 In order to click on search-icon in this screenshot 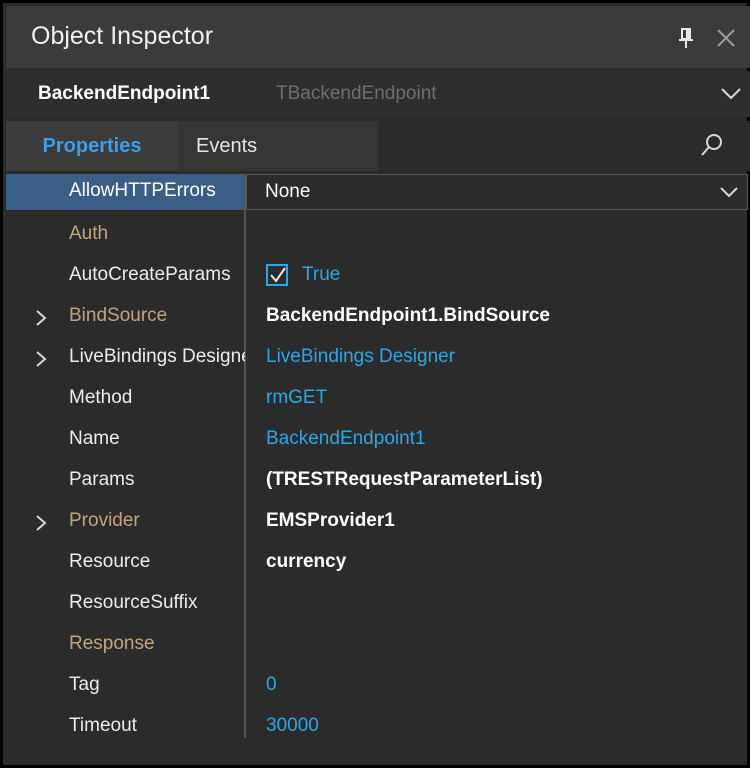, I will do `click(712, 146)`.